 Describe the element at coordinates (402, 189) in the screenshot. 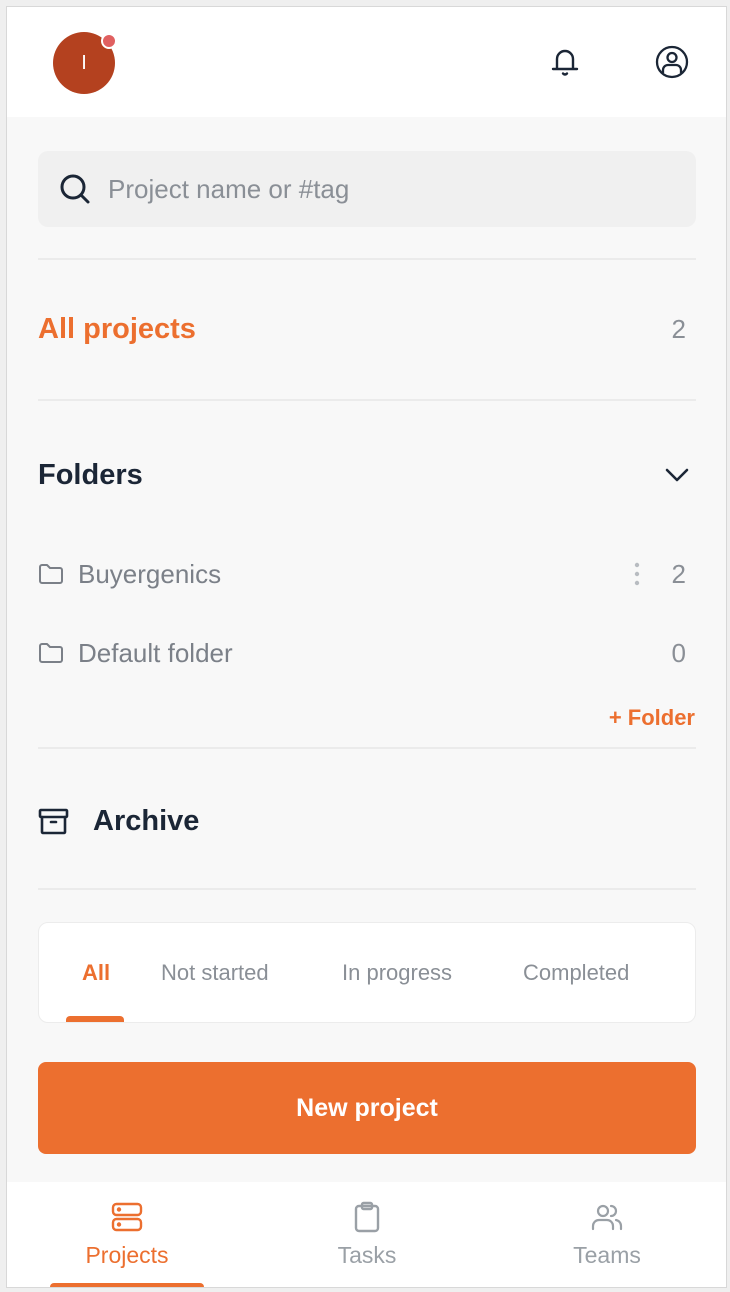

I see `search-input` at that location.